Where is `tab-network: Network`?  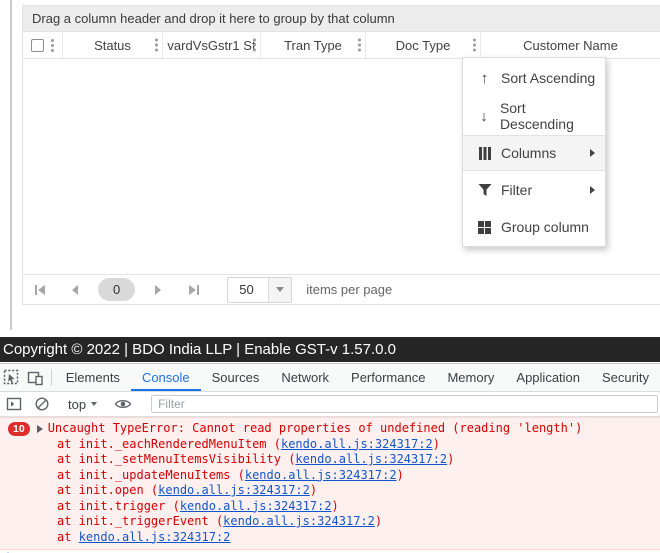 tab-network: Network is located at coordinates (305, 377).